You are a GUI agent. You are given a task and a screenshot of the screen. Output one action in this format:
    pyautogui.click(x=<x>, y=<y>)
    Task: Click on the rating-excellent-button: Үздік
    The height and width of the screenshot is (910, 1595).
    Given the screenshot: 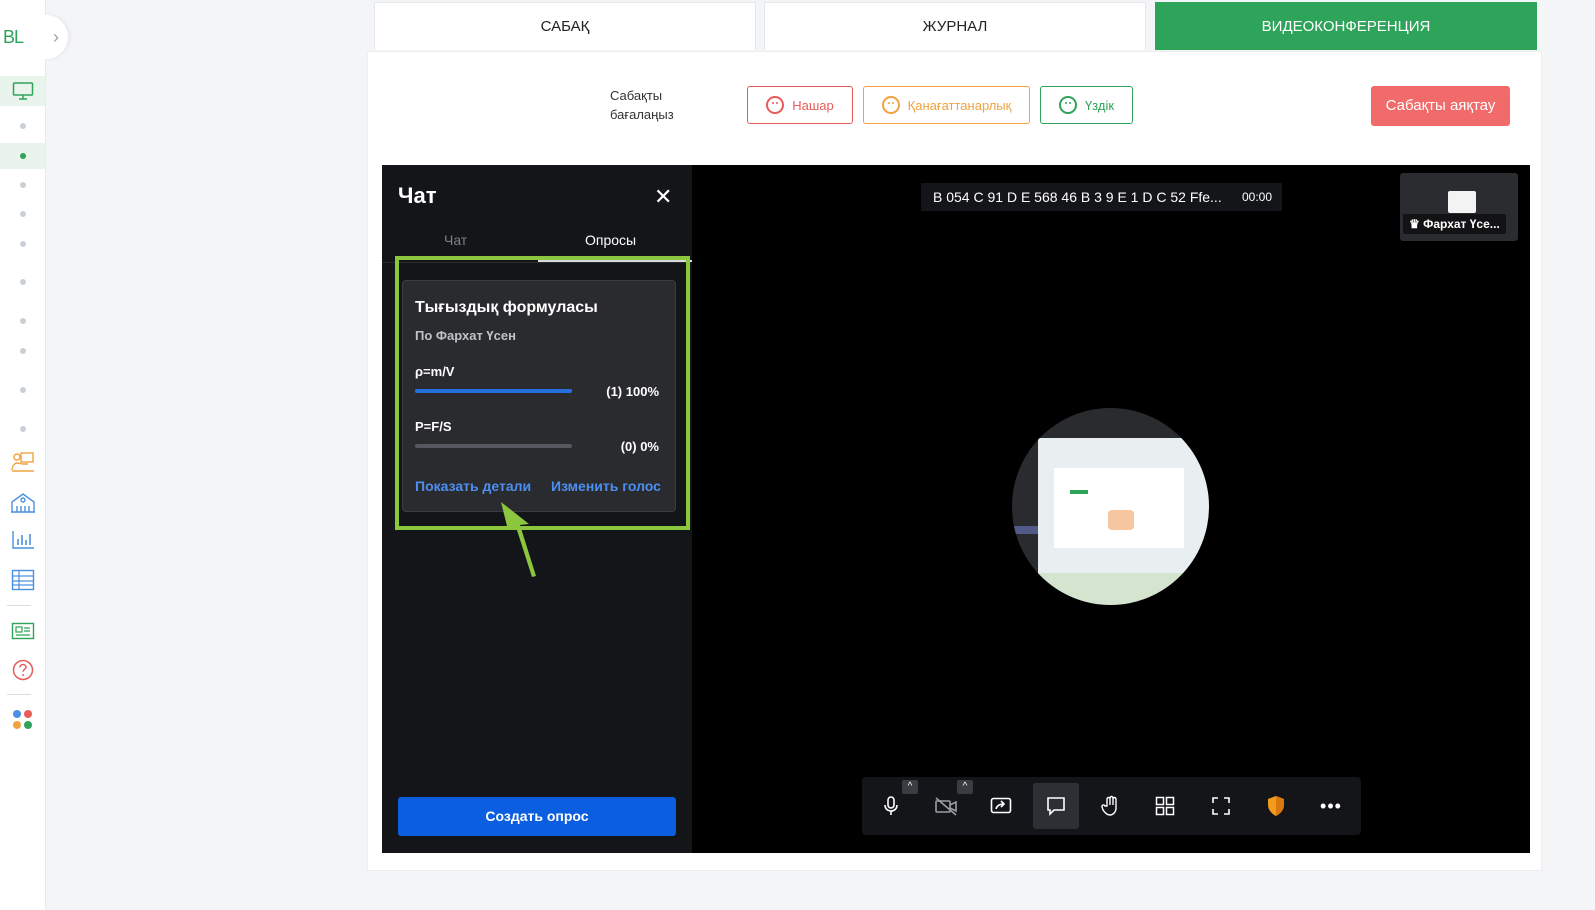 What is the action you would take?
    pyautogui.click(x=1086, y=105)
    